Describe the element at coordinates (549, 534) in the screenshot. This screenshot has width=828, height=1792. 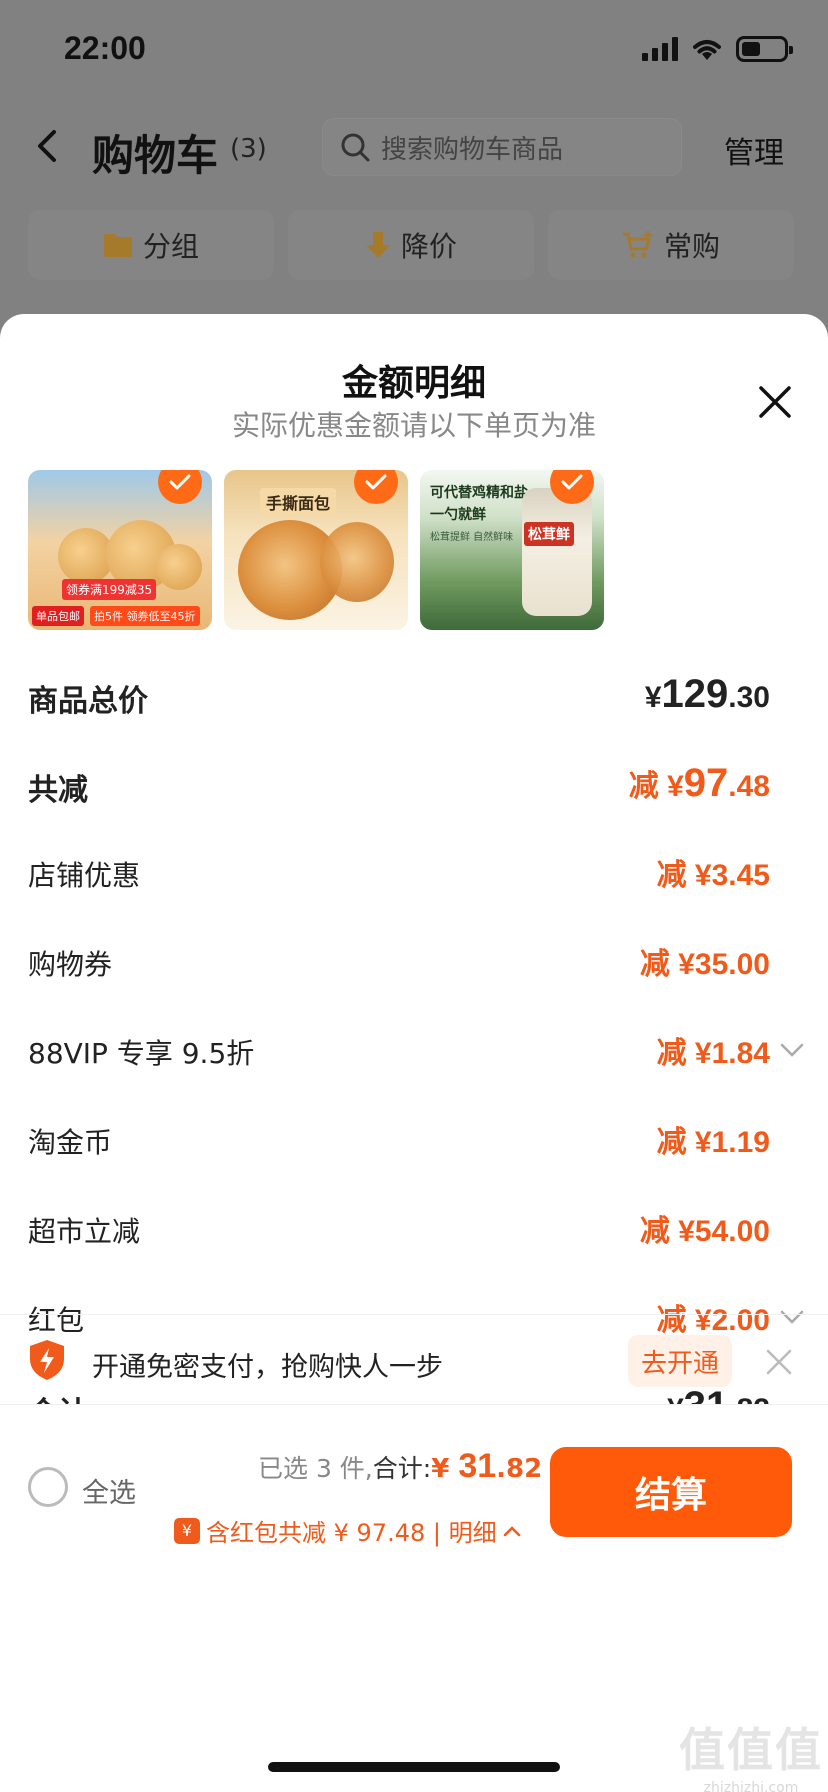
I see `brand-label: 松茸鲜` at that location.